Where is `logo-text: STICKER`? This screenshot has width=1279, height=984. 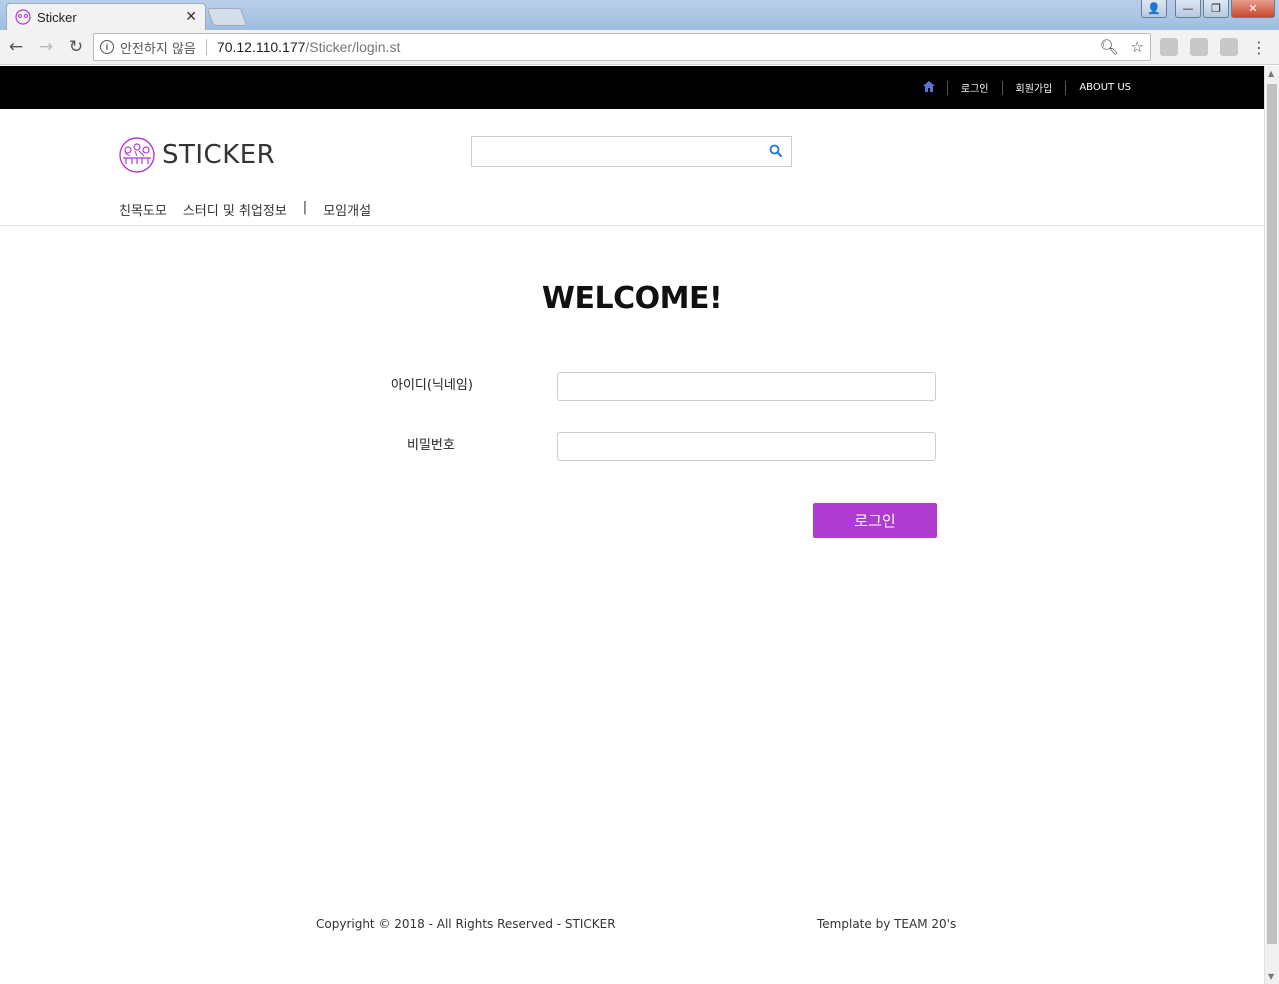 logo-text: STICKER is located at coordinates (219, 155).